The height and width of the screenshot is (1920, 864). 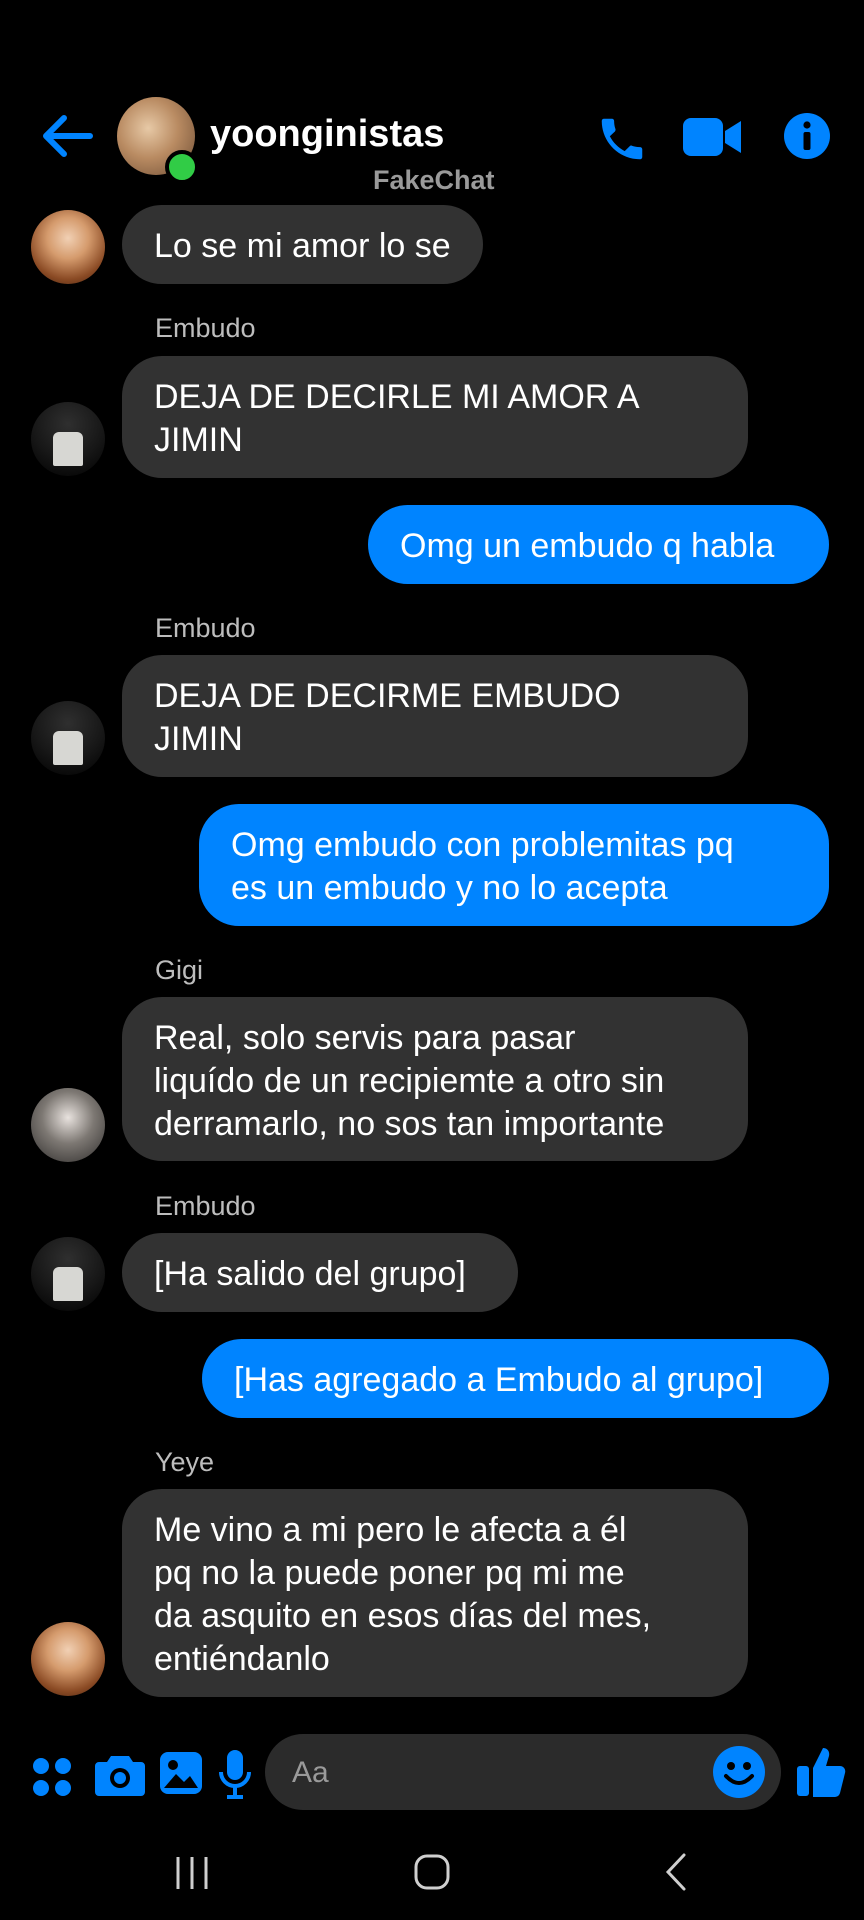 What do you see at coordinates (192, 1873) in the screenshot?
I see `recents-nav-icon` at bounding box center [192, 1873].